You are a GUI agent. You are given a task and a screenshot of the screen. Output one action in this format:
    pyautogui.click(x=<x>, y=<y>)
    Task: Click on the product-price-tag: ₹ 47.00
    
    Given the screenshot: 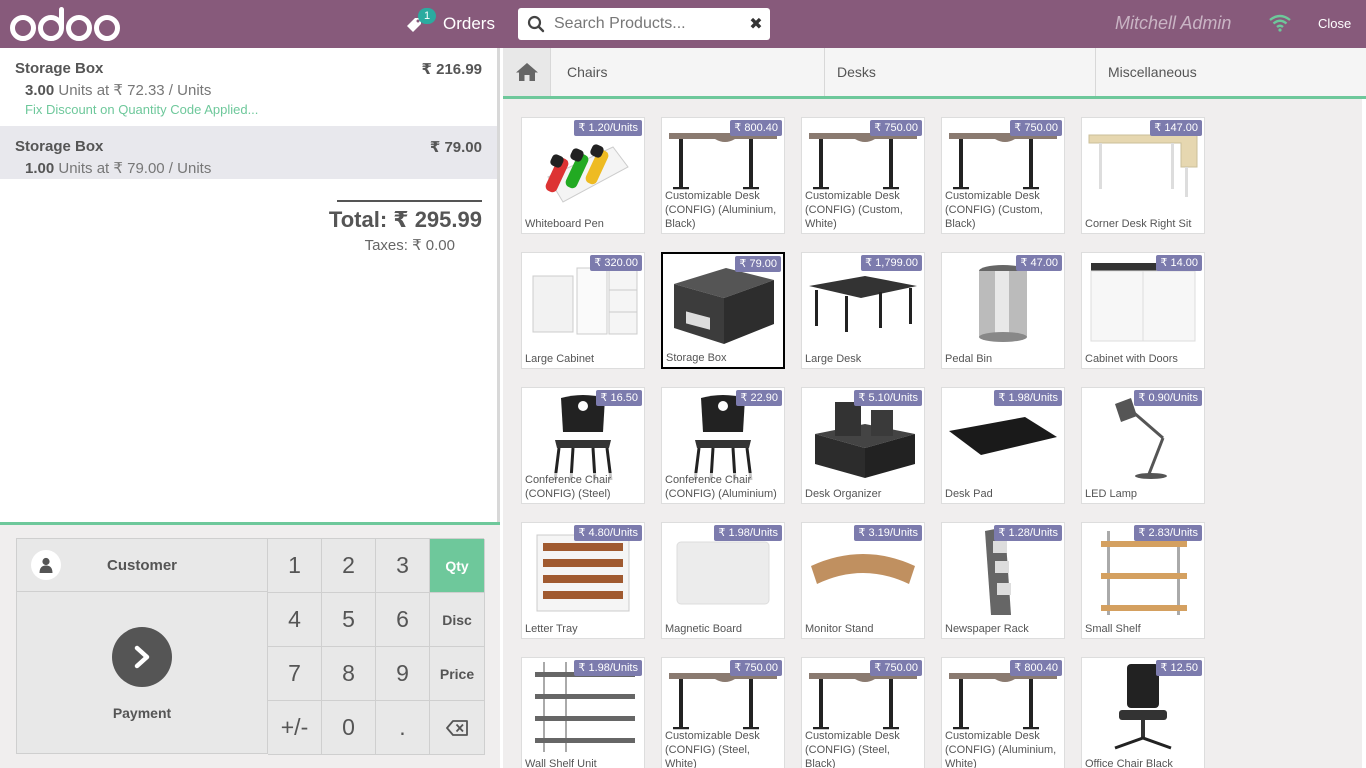 What is the action you would take?
    pyautogui.click(x=1039, y=263)
    